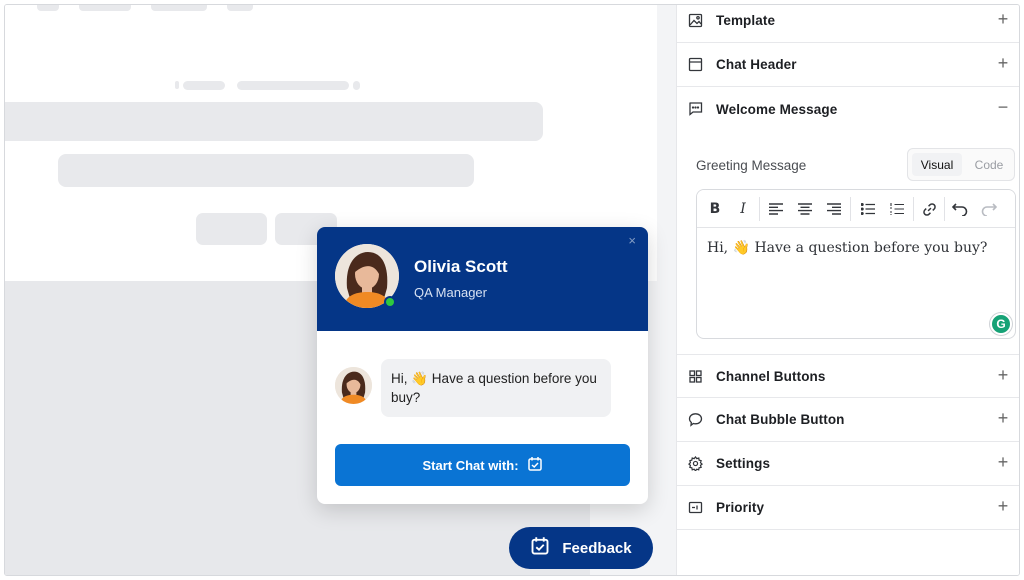 Image resolution: width=1024 pixels, height=580 pixels. What do you see at coordinates (597, 548) in the screenshot?
I see `feedback-label: Feedback` at bounding box center [597, 548].